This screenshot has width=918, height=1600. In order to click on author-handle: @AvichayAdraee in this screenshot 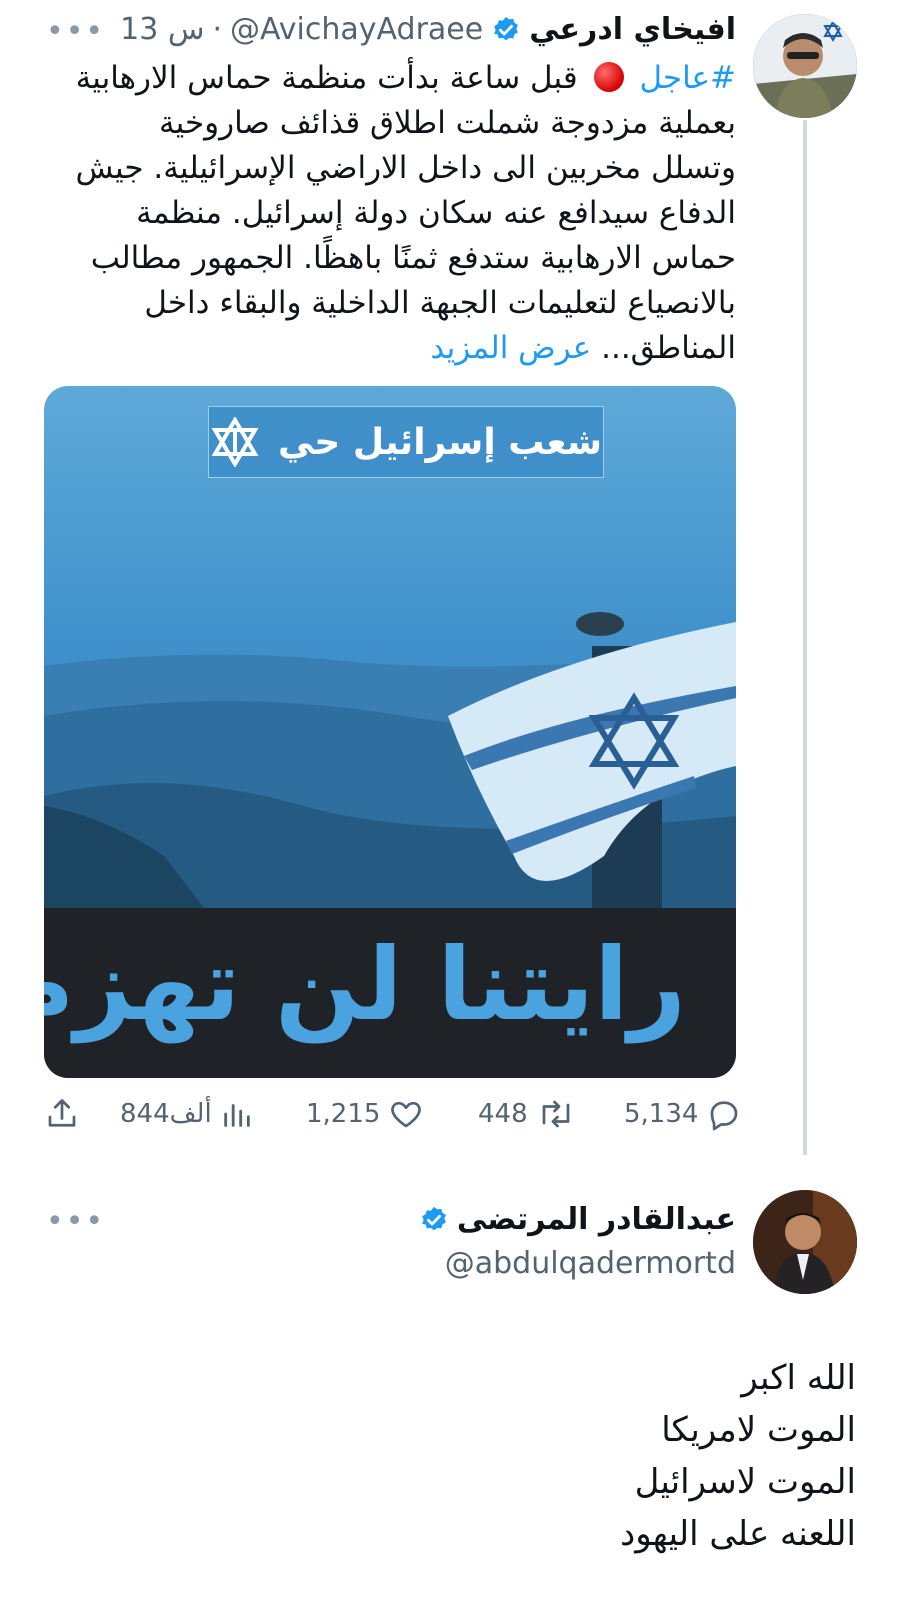, I will do `click(356, 29)`.